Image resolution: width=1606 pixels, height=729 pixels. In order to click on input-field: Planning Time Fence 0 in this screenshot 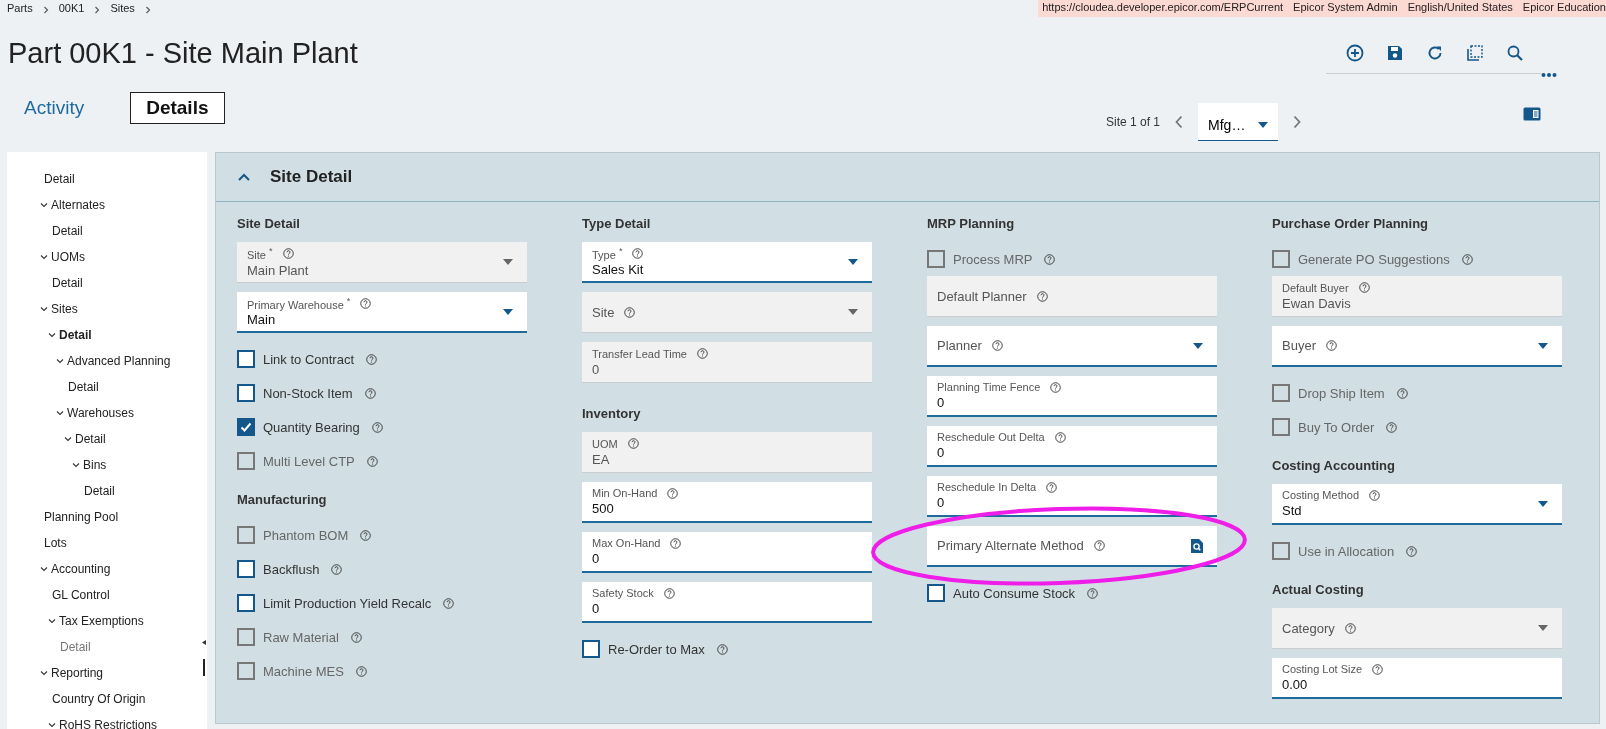, I will do `click(1072, 396)`.